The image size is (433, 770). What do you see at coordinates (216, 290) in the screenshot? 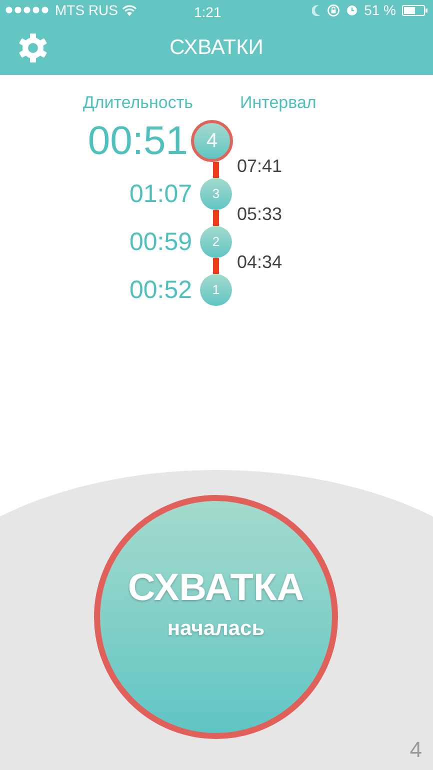
I see `contraction-number: 1` at bounding box center [216, 290].